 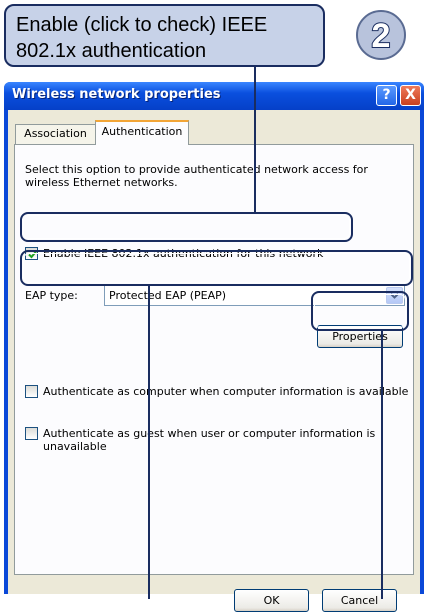 I want to click on close-button: X, so click(x=410, y=95).